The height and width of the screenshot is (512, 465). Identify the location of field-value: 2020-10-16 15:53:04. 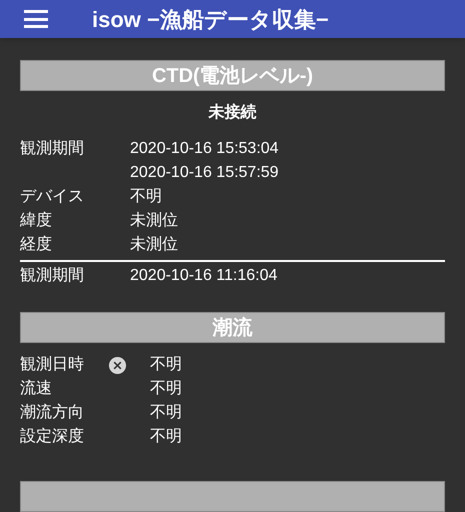
(204, 149).